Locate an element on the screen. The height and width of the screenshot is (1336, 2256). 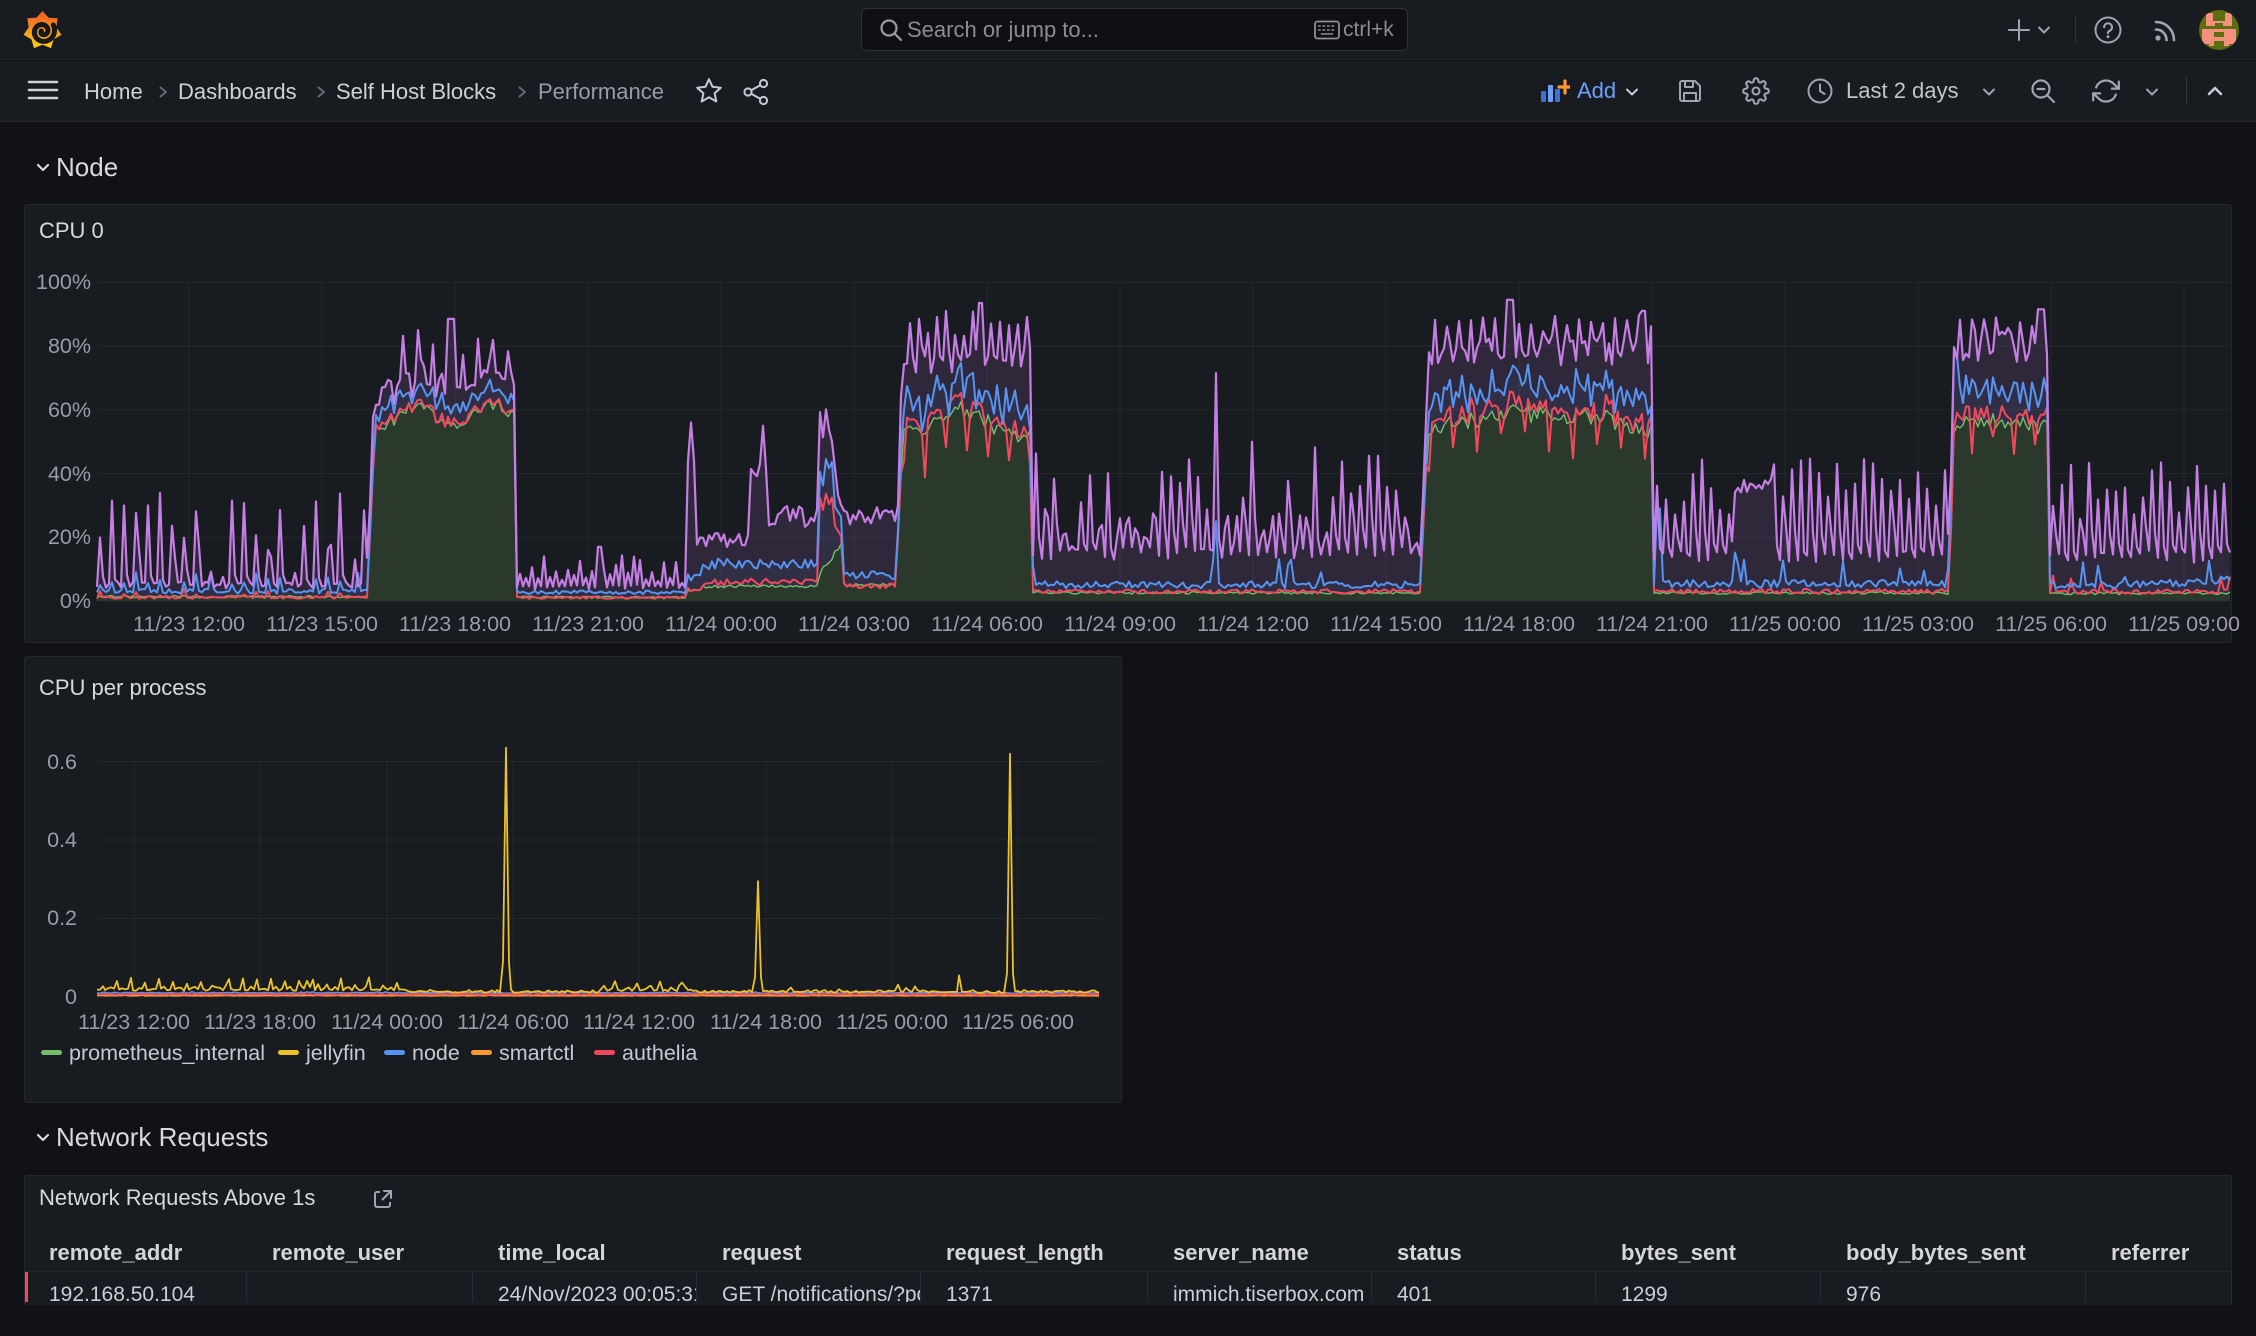
svg-text: 80% is located at coordinates (69, 346).